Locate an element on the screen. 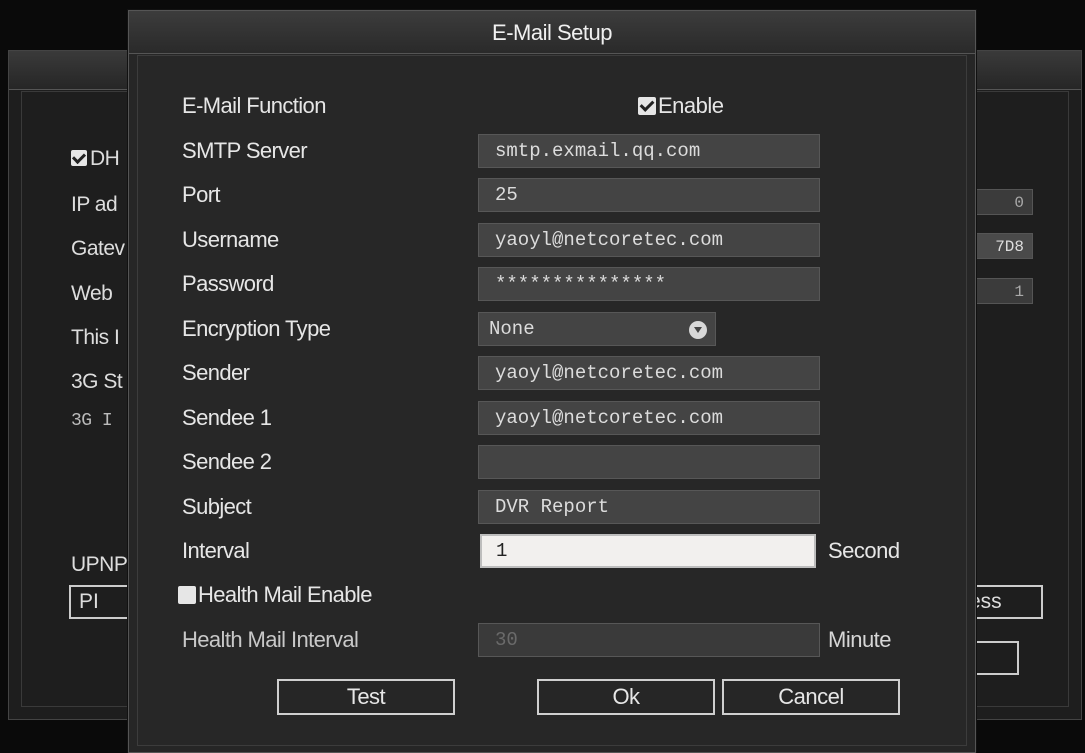 Image resolution: width=1085 pixels, height=753 pixels. password-label: Password is located at coordinates (228, 283).